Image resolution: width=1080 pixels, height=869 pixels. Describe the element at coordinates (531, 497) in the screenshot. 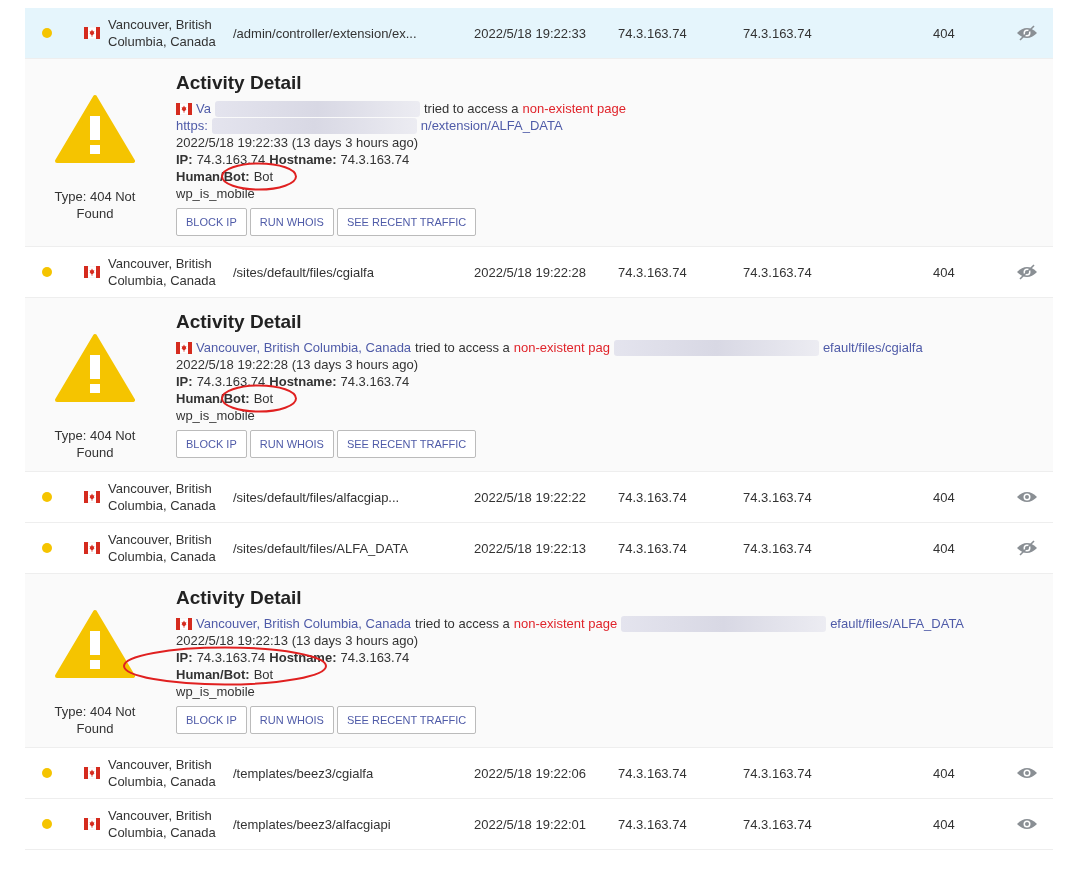

I see `time-text: 2022/5/18 19:22:22` at that location.